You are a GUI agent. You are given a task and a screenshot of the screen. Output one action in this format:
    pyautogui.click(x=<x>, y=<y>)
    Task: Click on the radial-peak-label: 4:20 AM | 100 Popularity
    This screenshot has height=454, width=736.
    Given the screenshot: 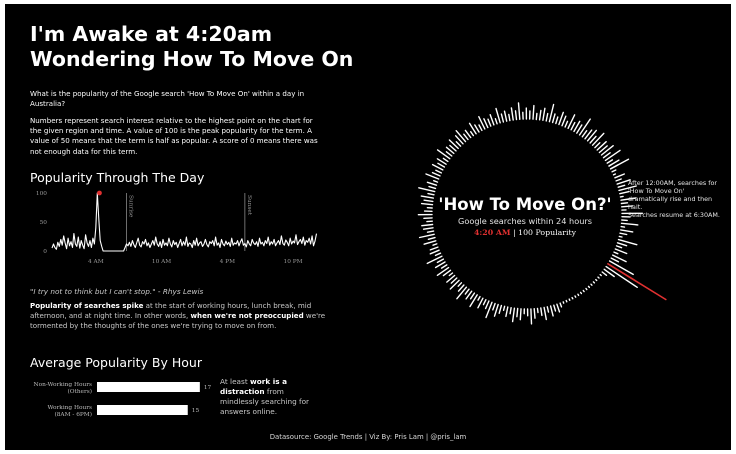 What is the action you would take?
    pyautogui.click(x=525, y=232)
    